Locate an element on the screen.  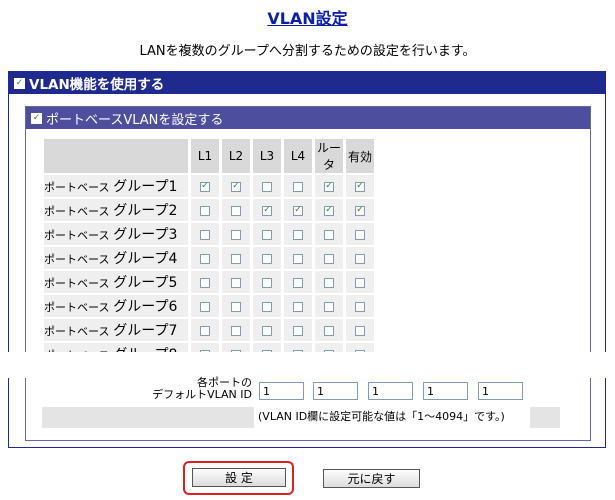
vlan-enable-checkbox is located at coordinates (19, 83).